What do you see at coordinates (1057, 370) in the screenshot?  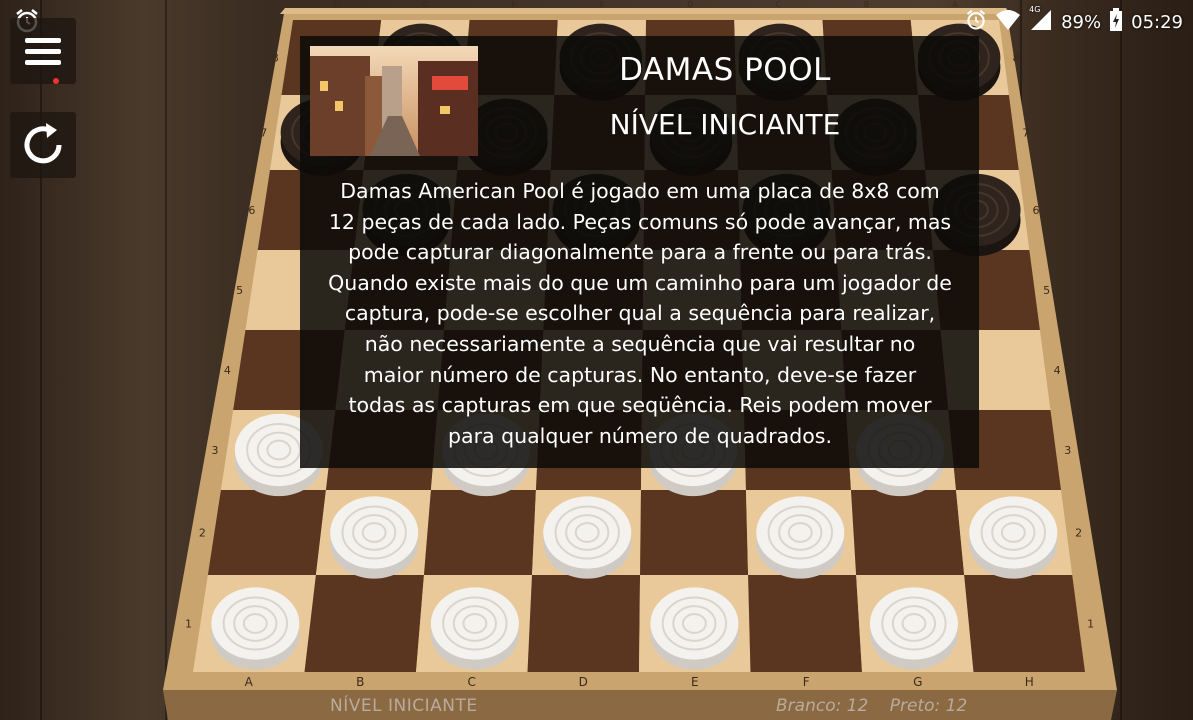 I see `rank-label-right-4: 4` at bounding box center [1057, 370].